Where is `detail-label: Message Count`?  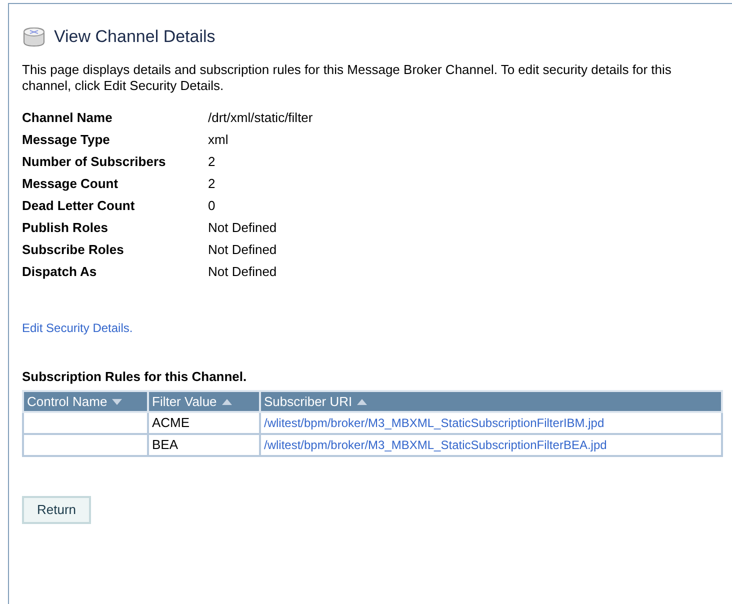 detail-label: Message Count is located at coordinates (71, 183).